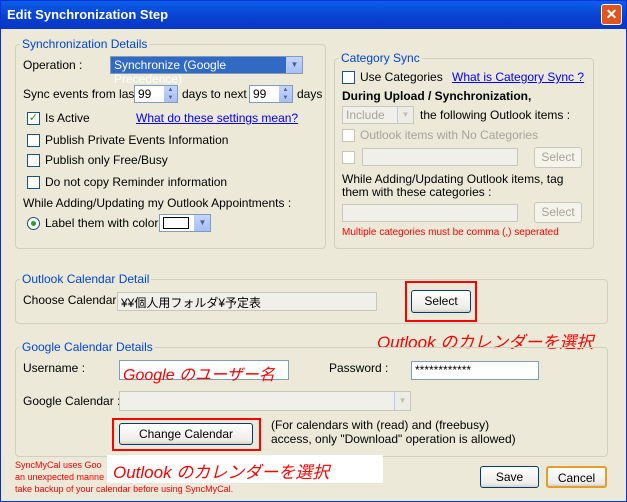  What do you see at coordinates (475, 370) in the screenshot?
I see `password-input: ************` at bounding box center [475, 370].